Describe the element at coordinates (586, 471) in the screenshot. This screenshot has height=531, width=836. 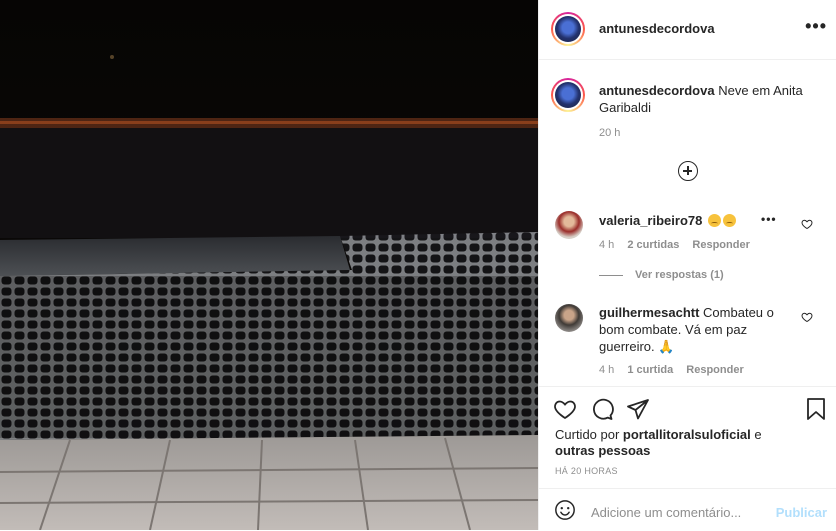
I see `post-timestamp: HÁ 20 HORAS` at that location.